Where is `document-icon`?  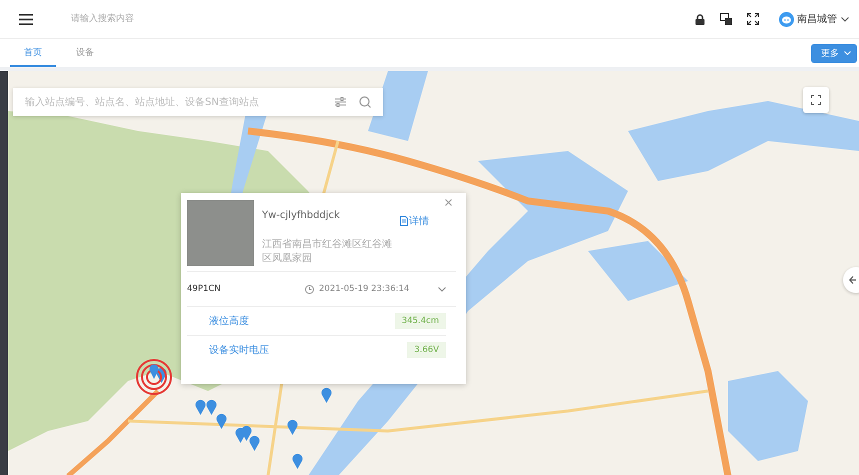 document-icon is located at coordinates (404, 221).